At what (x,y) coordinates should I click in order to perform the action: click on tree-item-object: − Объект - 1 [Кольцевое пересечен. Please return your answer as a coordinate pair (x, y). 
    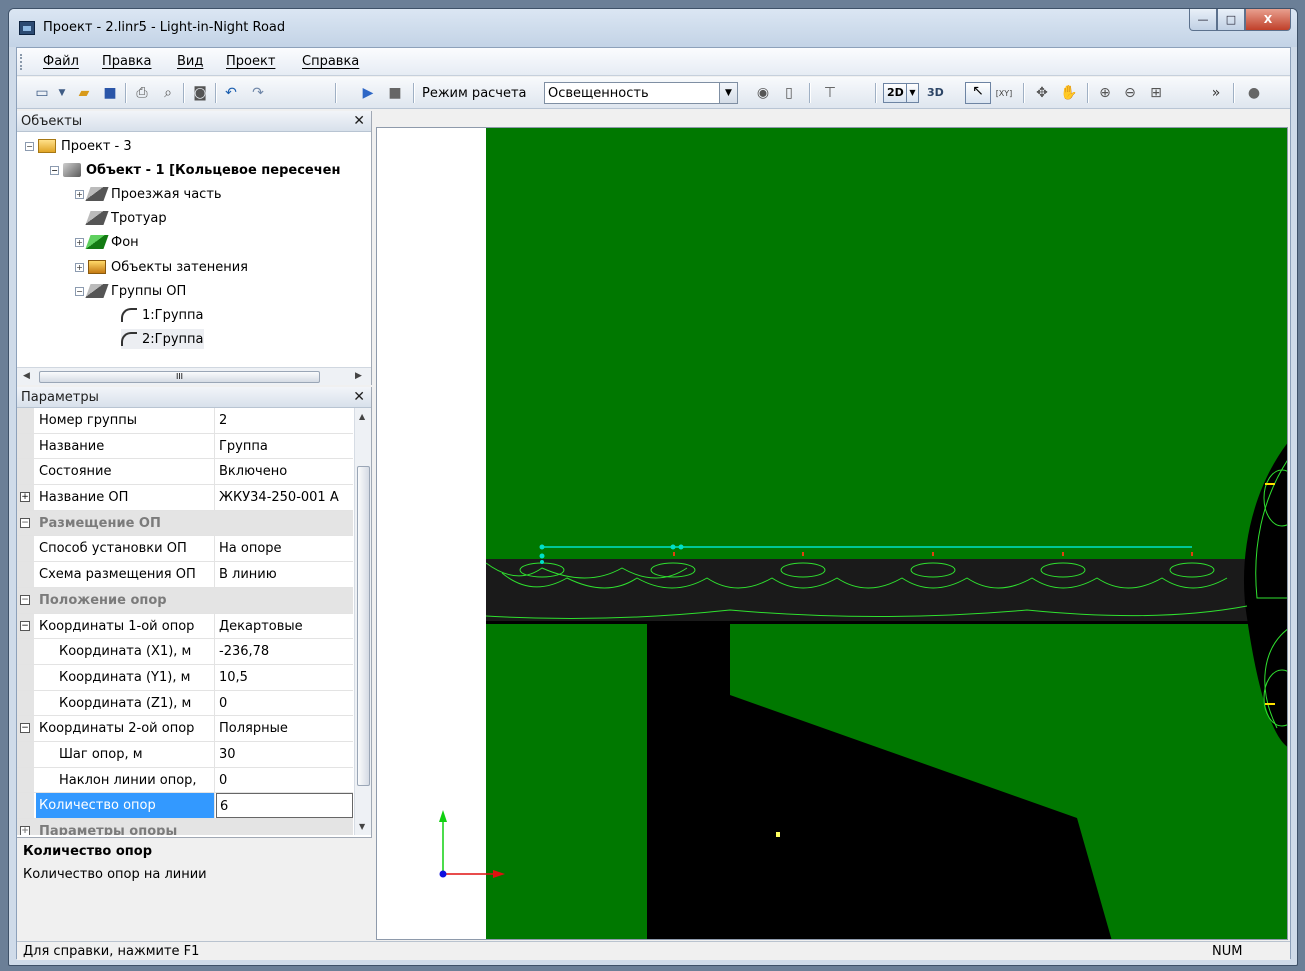
    Looking at the image, I should click on (195, 170).